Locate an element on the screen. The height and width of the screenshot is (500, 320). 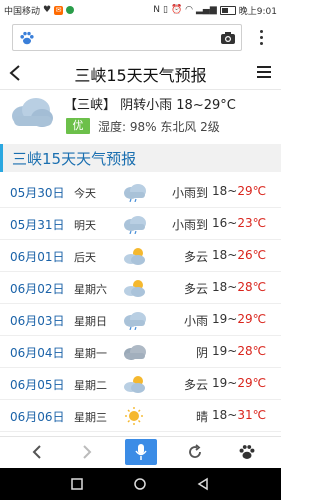
browser-toolbar is located at coordinates (140, 452).